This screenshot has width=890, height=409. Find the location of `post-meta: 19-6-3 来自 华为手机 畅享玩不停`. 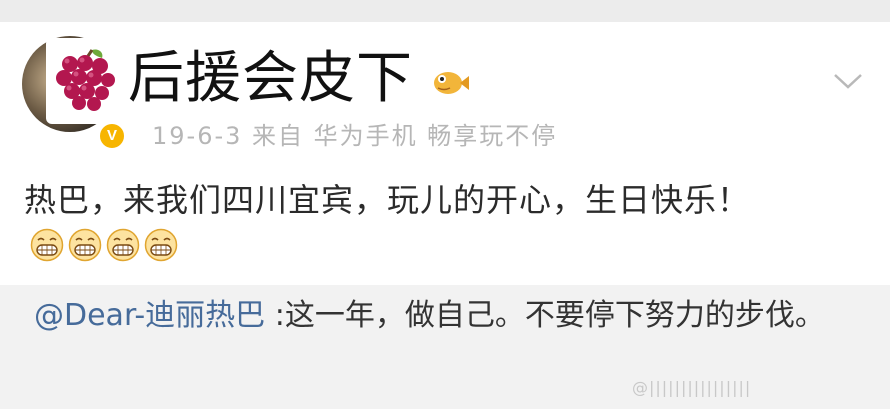

post-meta: 19-6-3 来自 华为手机 畅享玩不停 is located at coordinates (355, 136).